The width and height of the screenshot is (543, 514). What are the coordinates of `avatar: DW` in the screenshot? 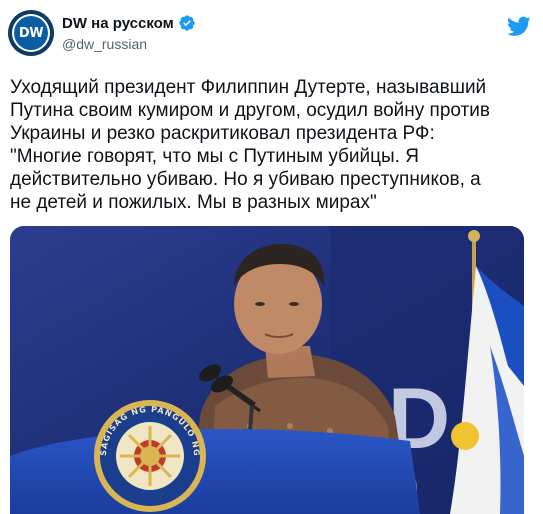 It's located at (31, 33).